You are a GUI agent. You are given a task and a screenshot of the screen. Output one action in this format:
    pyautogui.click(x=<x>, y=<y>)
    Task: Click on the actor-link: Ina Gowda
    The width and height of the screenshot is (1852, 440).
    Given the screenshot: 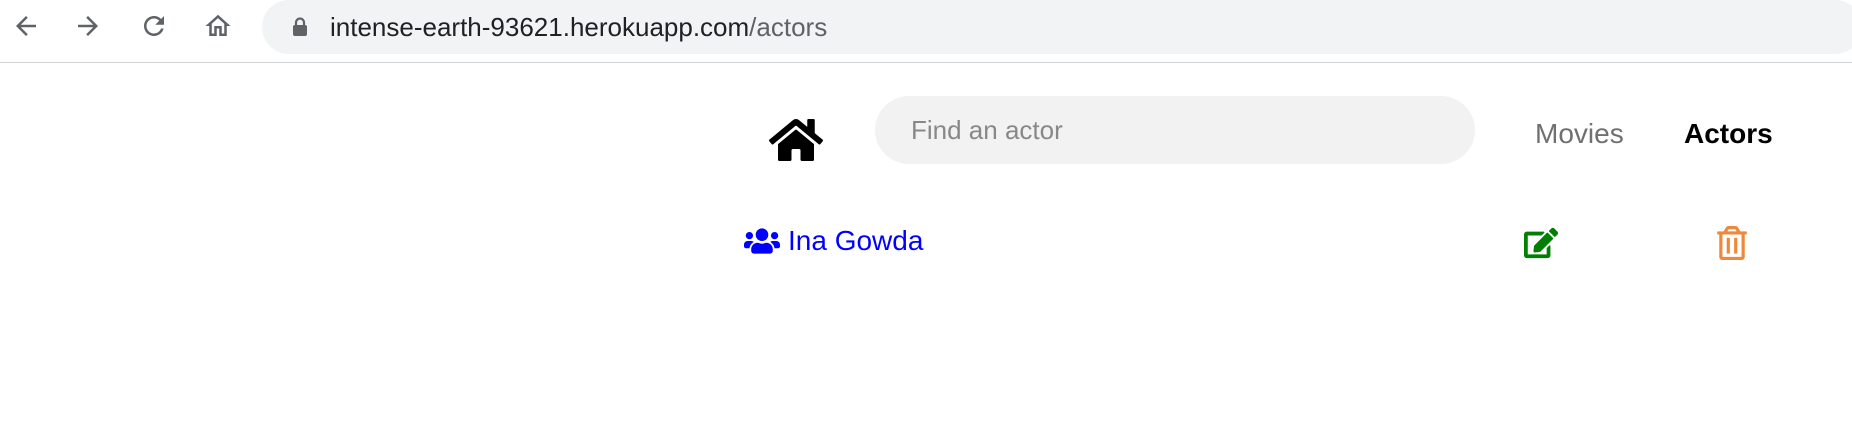 What is the action you would take?
    pyautogui.click(x=833, y=241)
    